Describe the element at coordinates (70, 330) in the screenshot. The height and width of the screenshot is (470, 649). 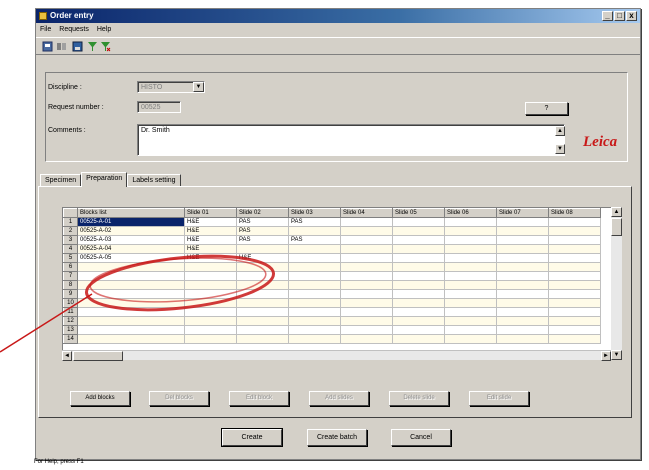
I see `row-number: 13` at that location.